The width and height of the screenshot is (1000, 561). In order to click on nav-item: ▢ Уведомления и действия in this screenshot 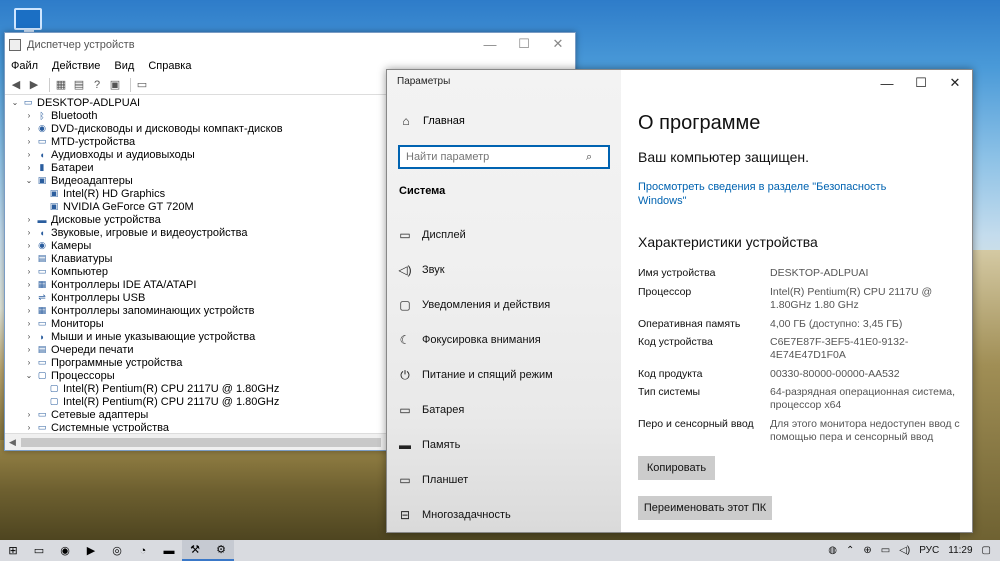, I will do `click(474, 305)`.